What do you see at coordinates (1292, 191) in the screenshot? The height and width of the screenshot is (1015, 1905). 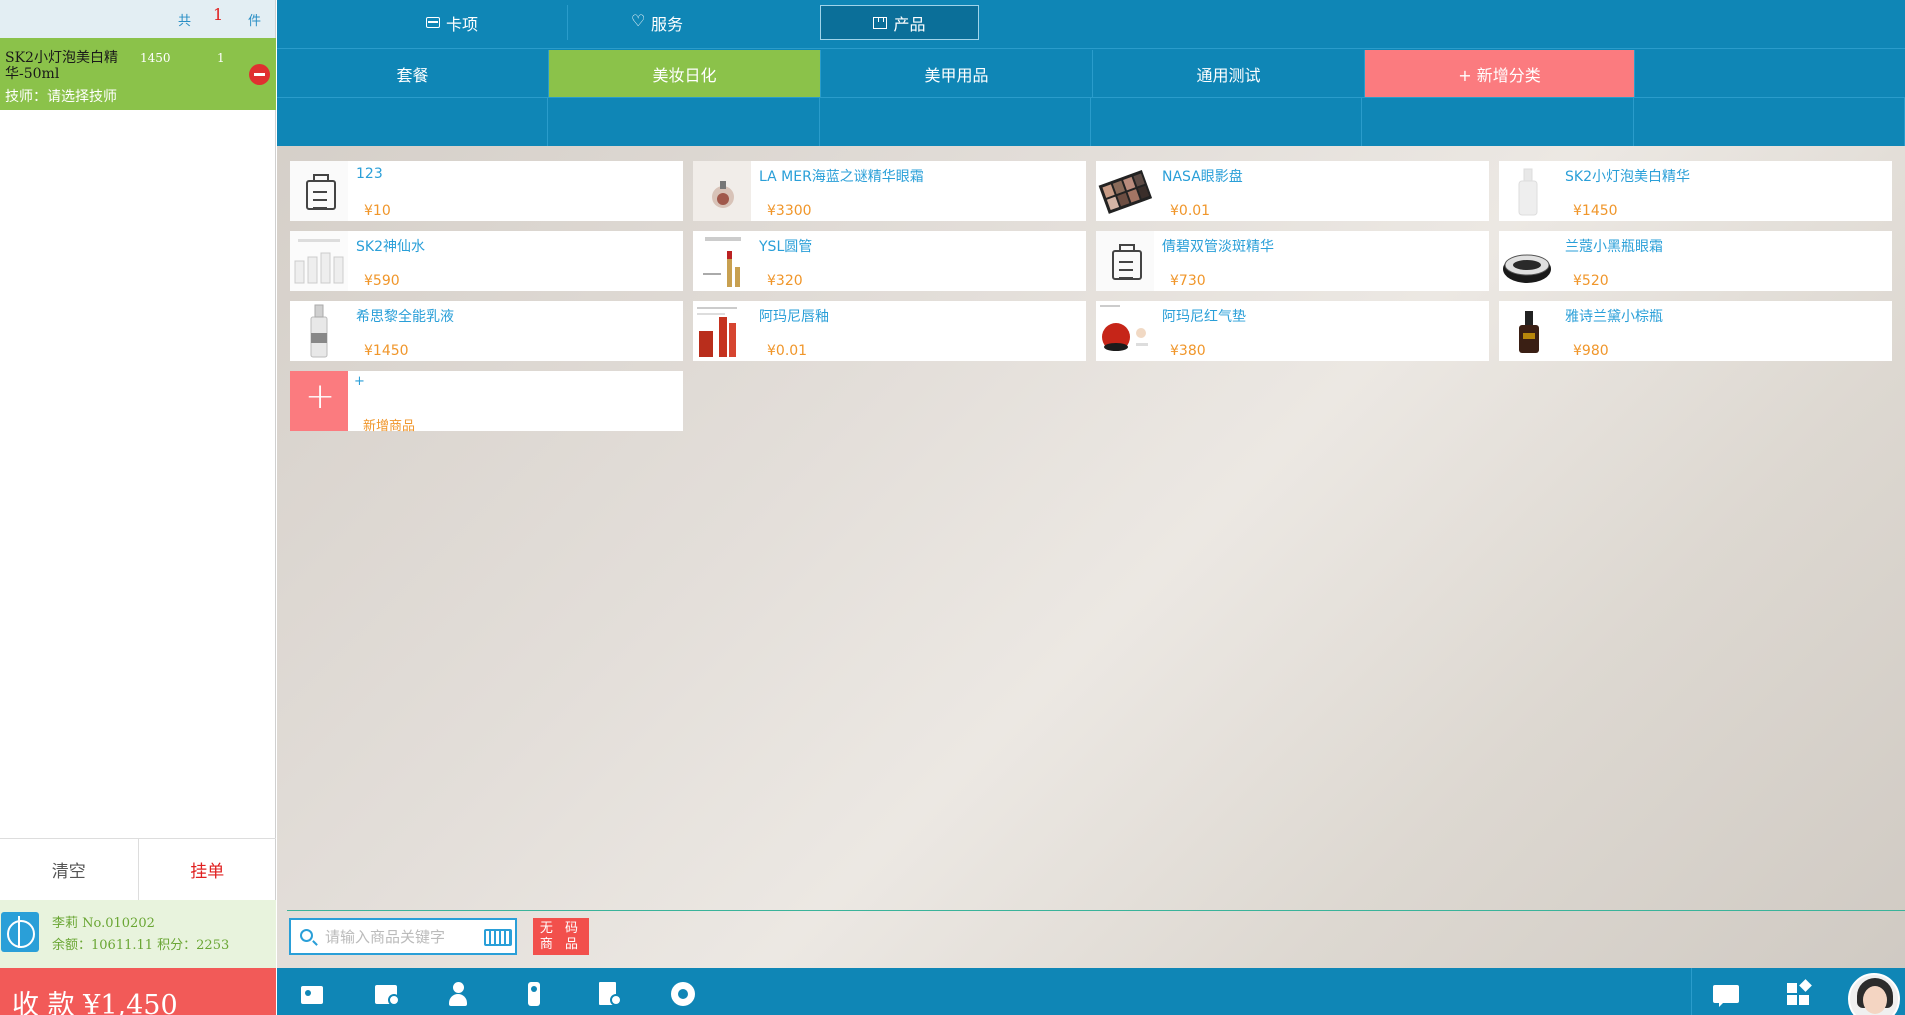 I see `product-card: NASA眼影盘 ¥0.01` at bounding box center [1292, 191].